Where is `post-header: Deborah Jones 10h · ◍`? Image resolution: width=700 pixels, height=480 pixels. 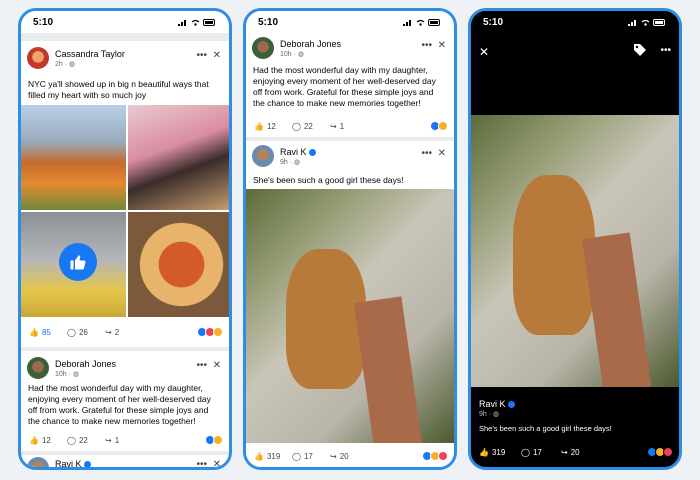
post-header: Deborah Jones 10h · ◍ is located at coordinates (296, 48).